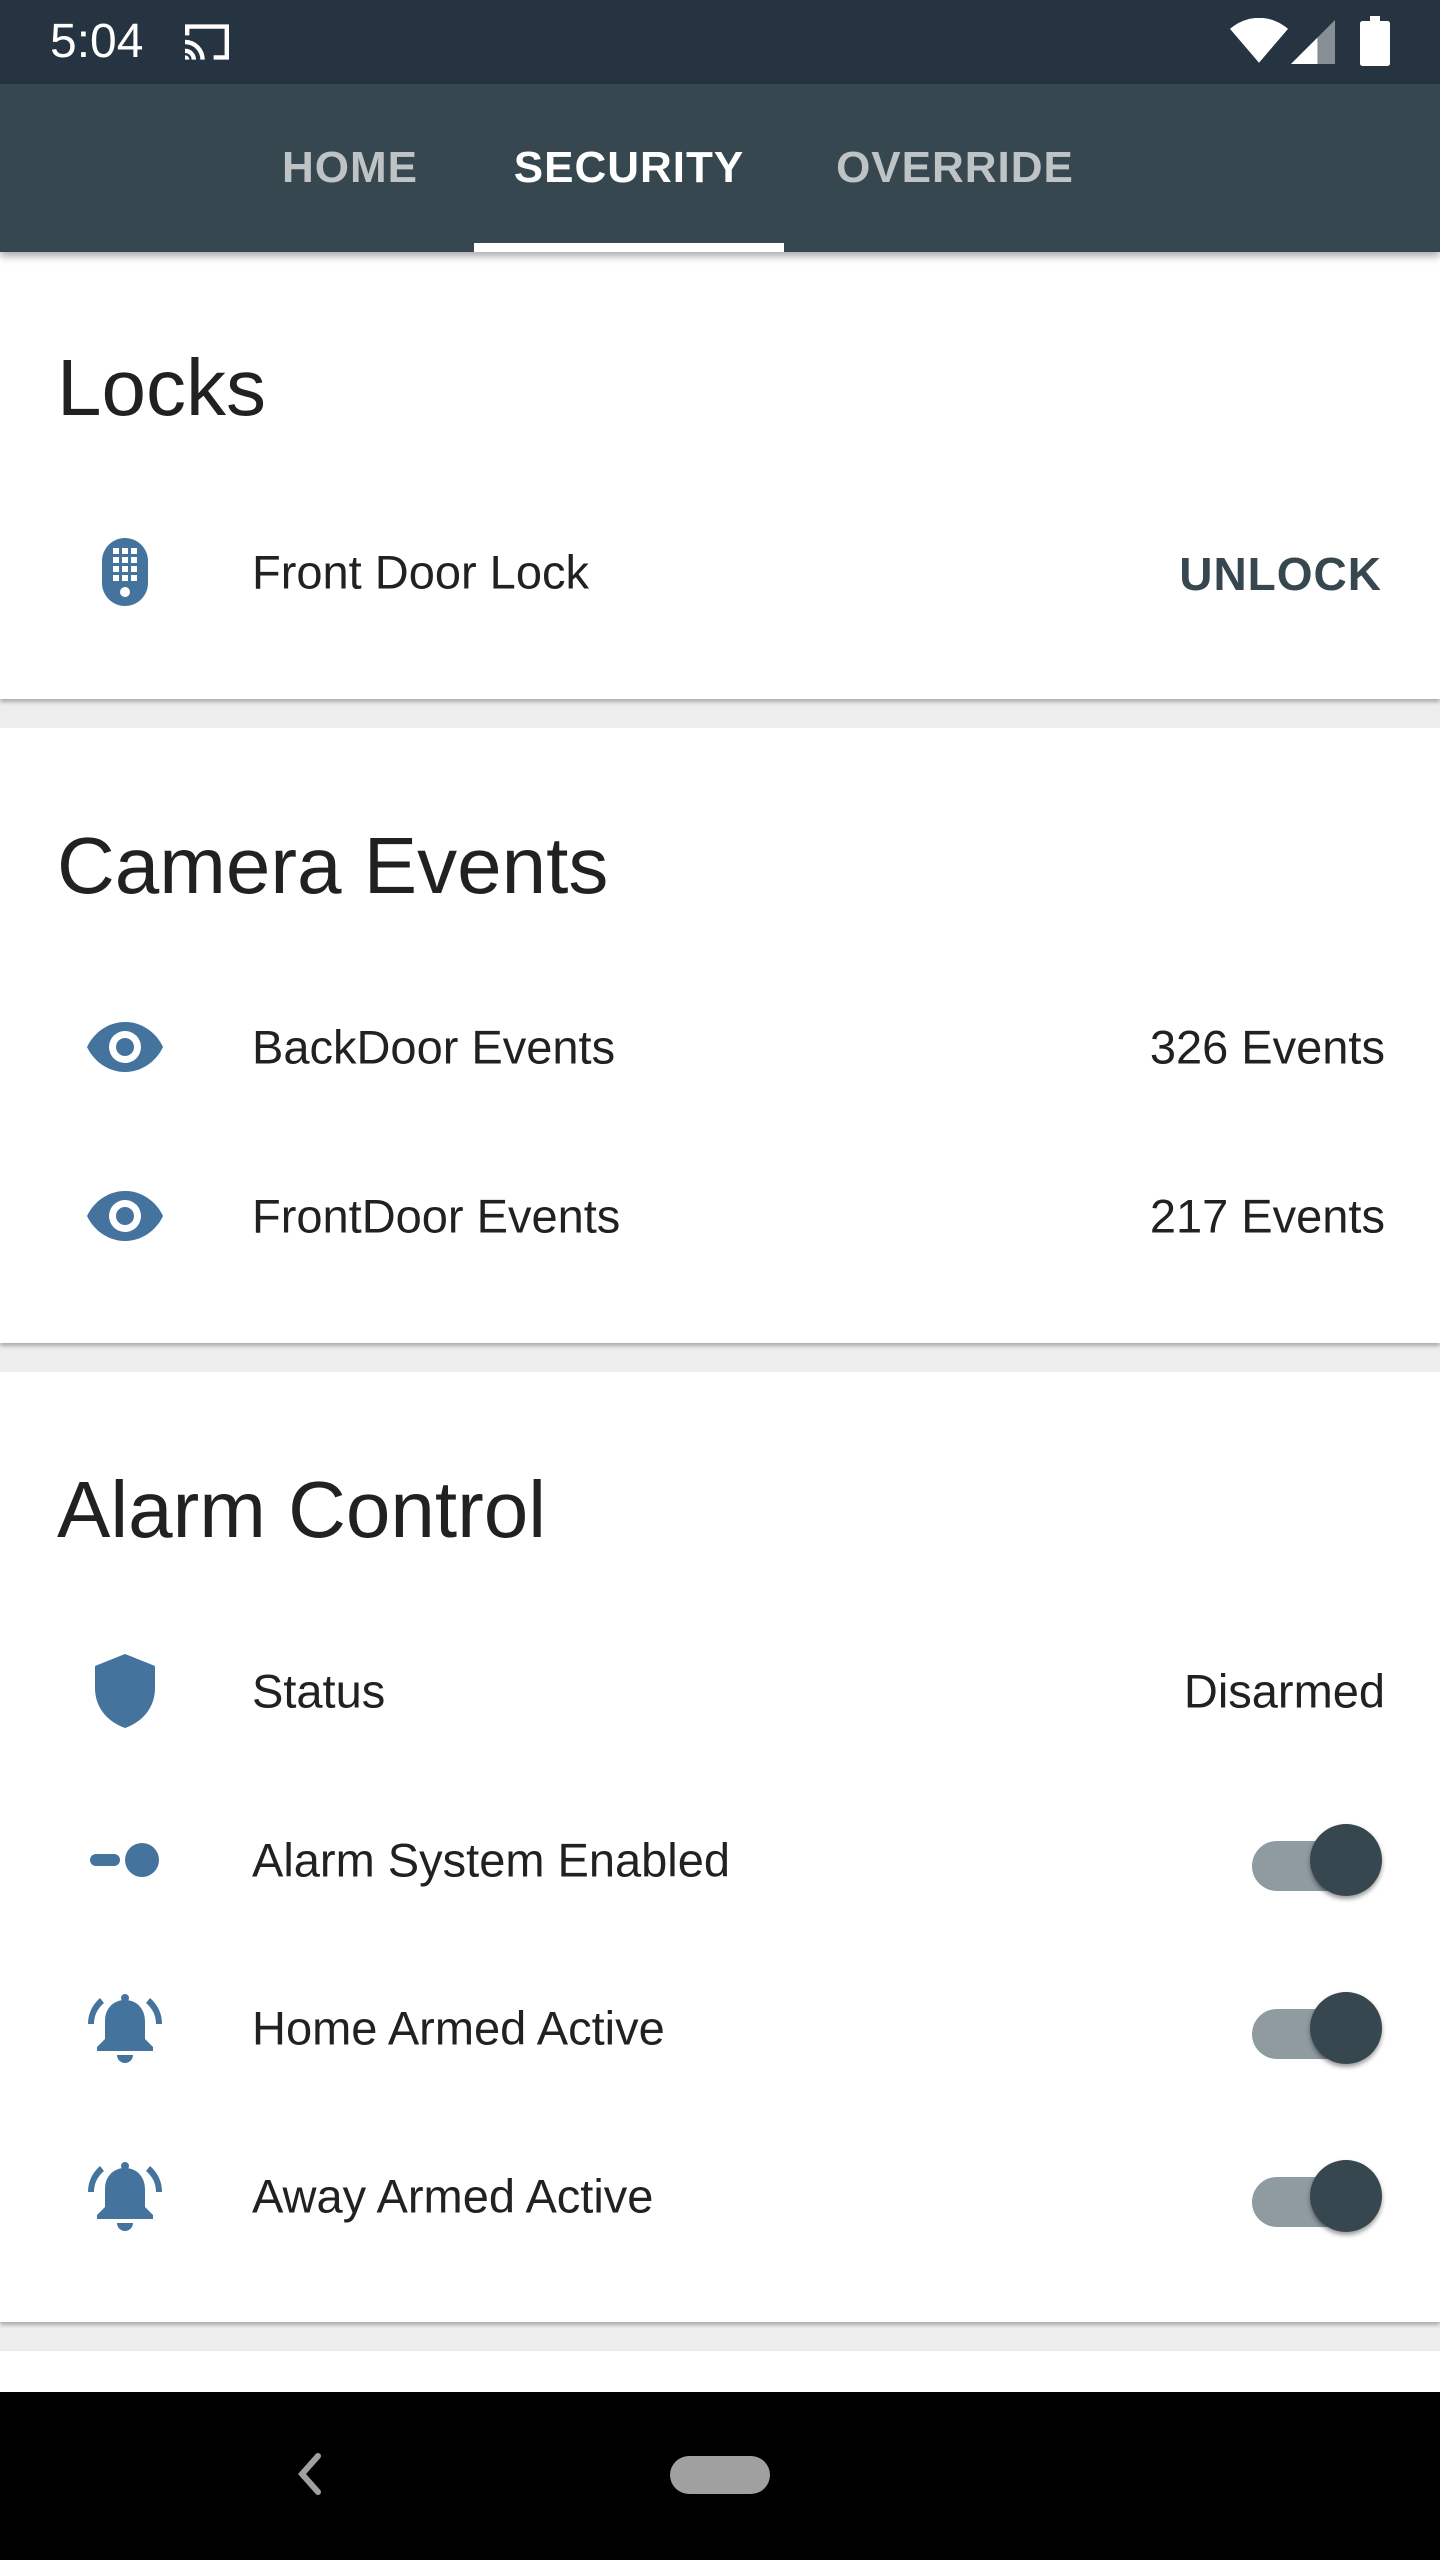 The width and height of the screenshot is (1440, 2560). What do you see at coordinates (125, 572) in the screenshot?
I see `keypad-lock-icon` at bounding box center [125, 572].